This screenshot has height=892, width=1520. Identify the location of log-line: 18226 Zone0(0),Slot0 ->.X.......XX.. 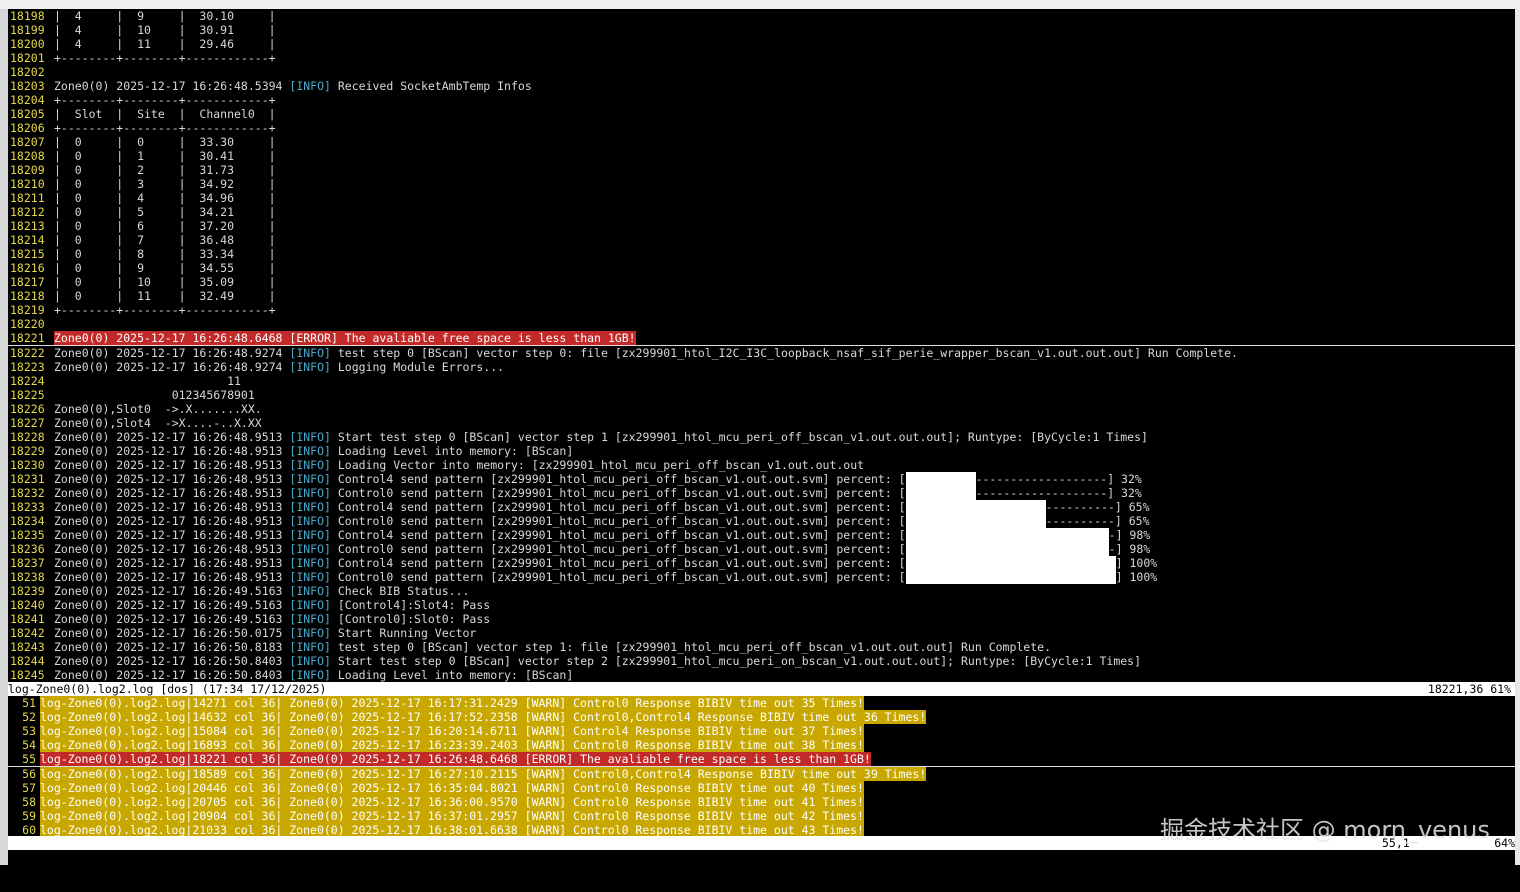
(761, 409).